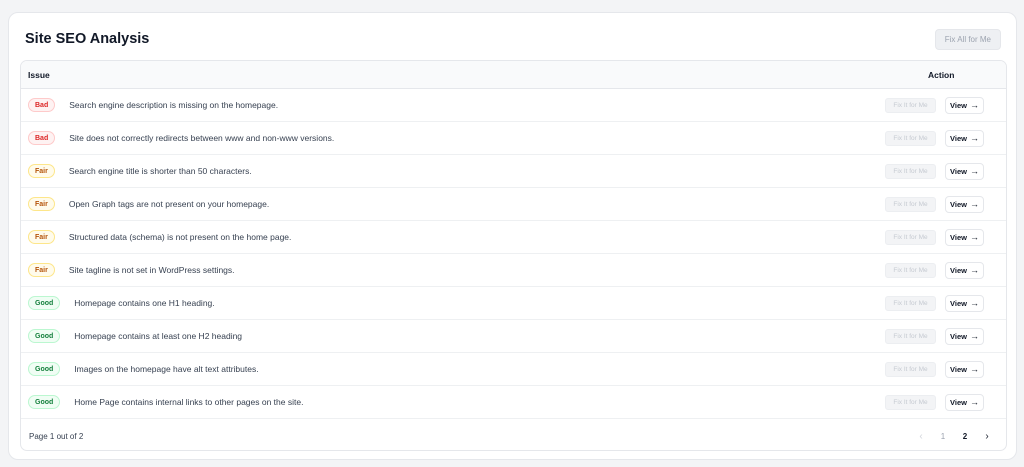 The width and height of the screenshot is (1024, 467). What do you see at coordinates (513, 75) in the screenshot?
I see `table-header: Issue Action` at bounding box center [513, 75].